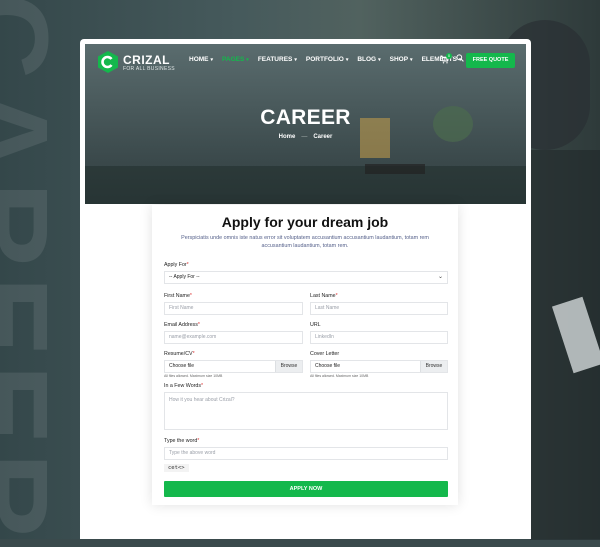 The image size is (600, 547). Describe the element at coordinates (401, 59) in the screenshot. I see `menu-item-shop: SHOP ▾` at that location.